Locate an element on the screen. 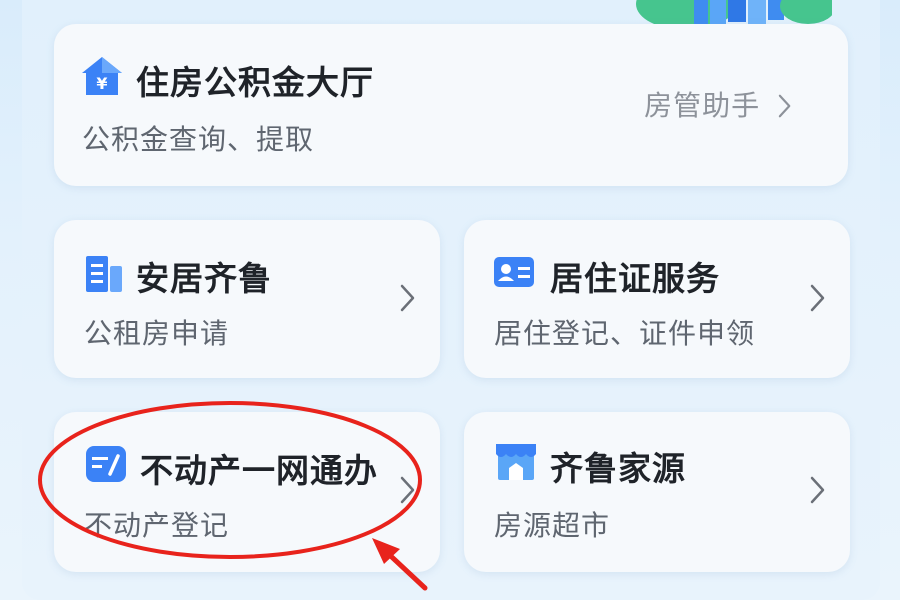  card-title: 住房公积金大厅 is located at coordinates (255, 82).